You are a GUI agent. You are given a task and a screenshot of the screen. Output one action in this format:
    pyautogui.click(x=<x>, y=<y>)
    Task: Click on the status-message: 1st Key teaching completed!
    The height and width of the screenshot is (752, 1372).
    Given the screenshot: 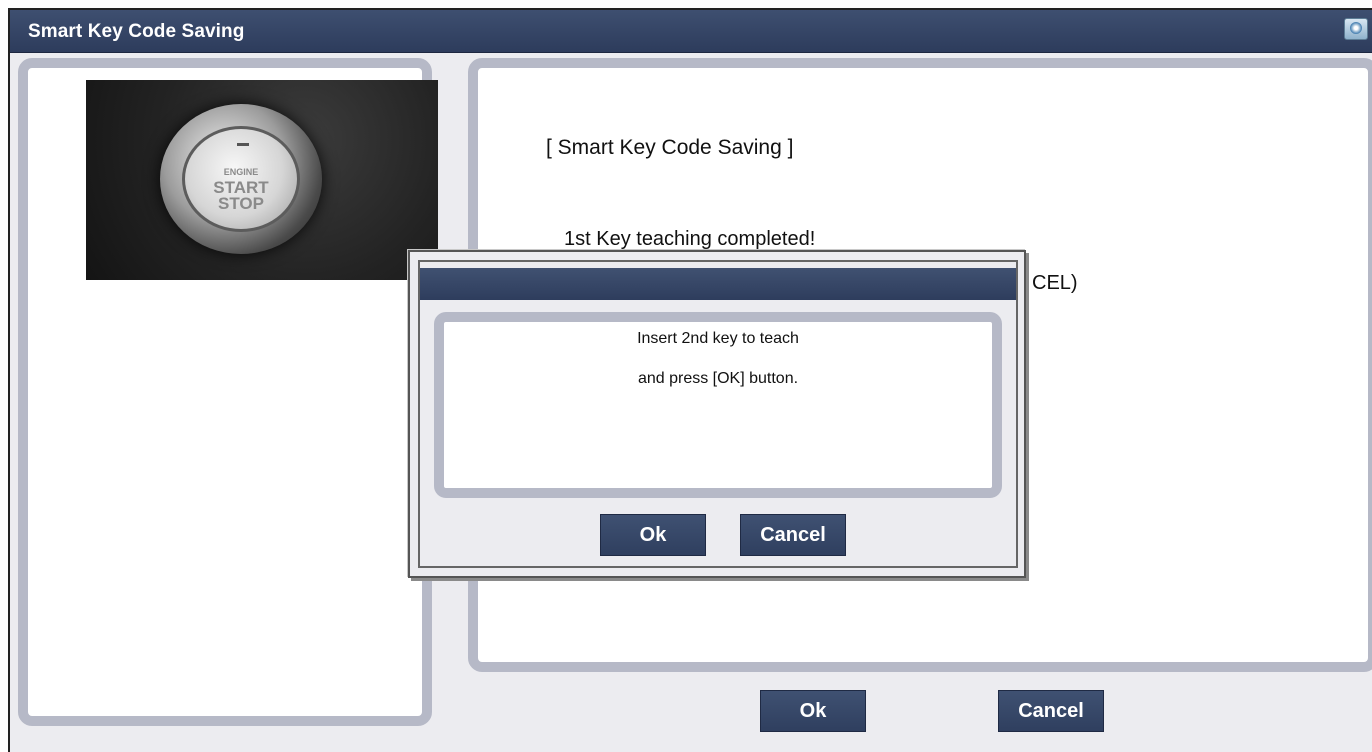 What is the action you would take?
    pyautogui.click(x=690, y=239)
    